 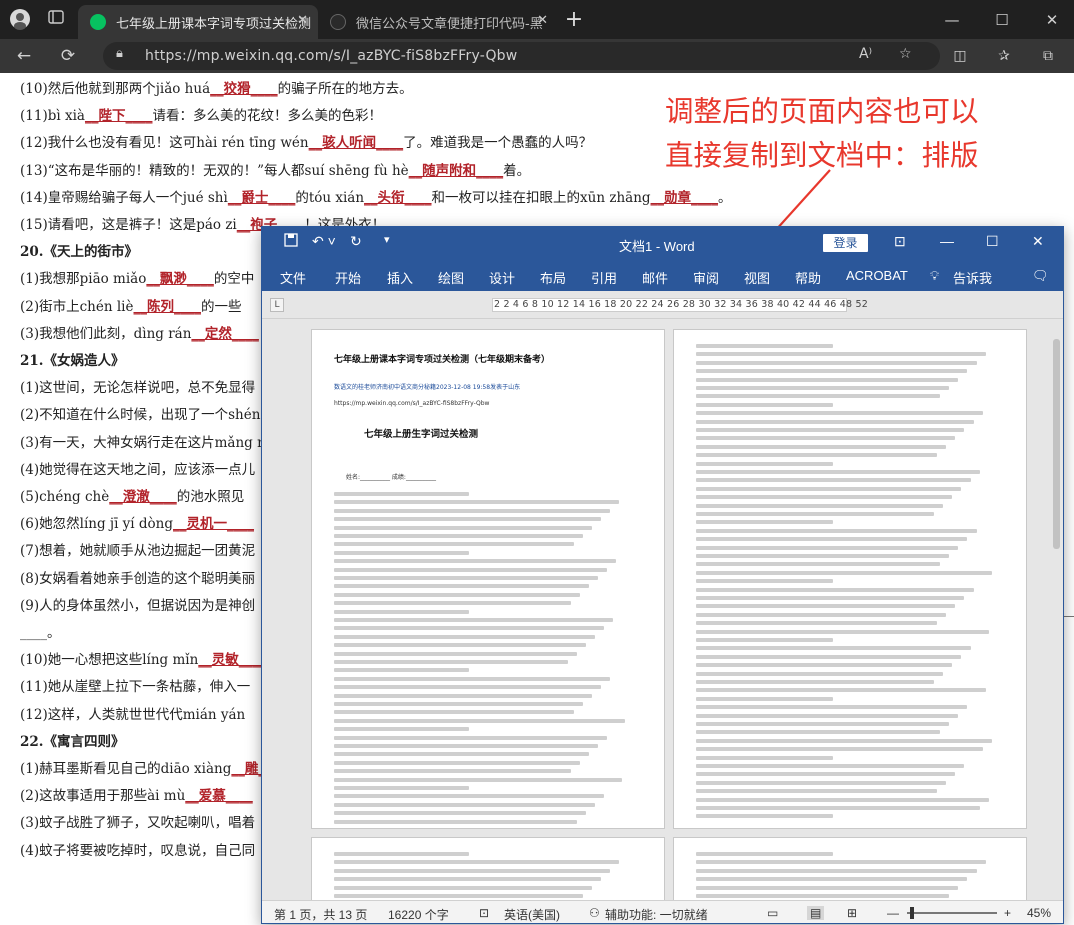 I want to click on ribbon-tab-review: 审阅, so click(x=706, y=277).